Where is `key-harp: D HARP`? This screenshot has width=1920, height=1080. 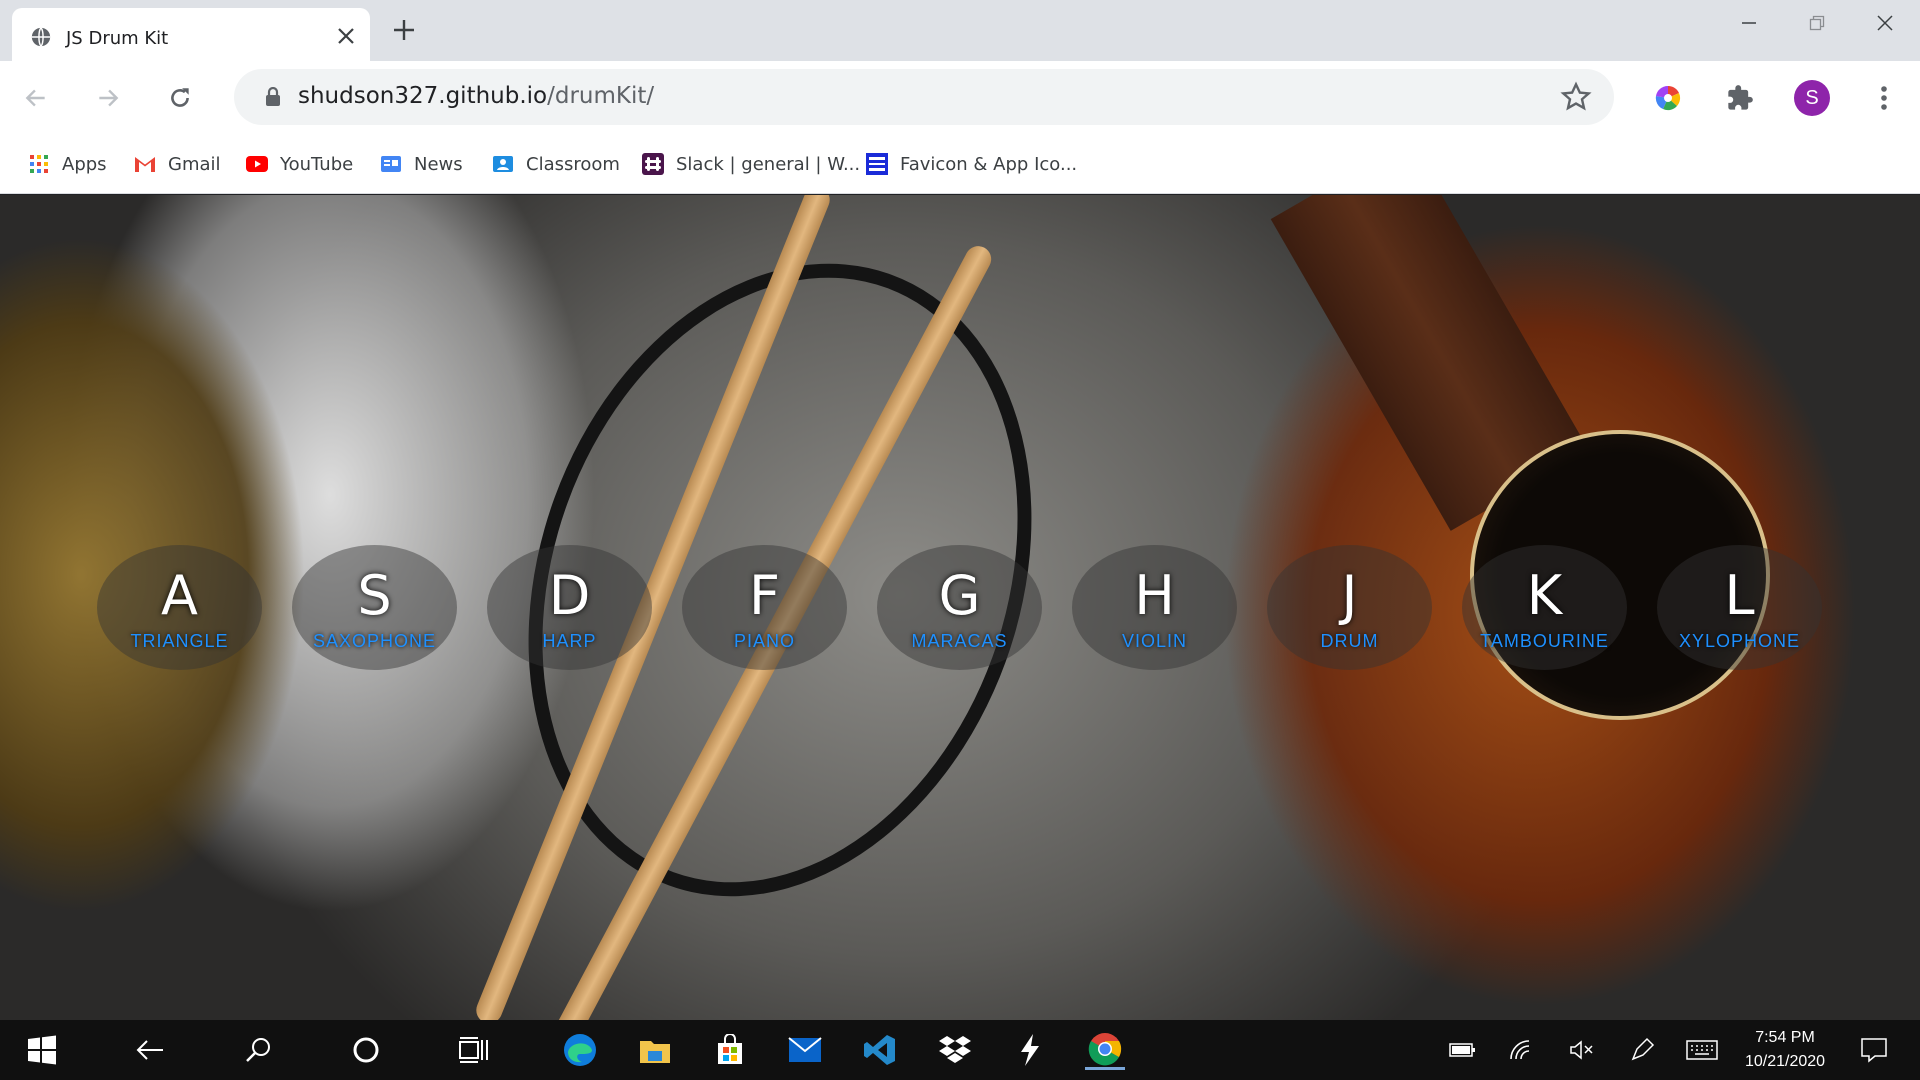 key-harp: D HARP is located at coordinates (569, 607).